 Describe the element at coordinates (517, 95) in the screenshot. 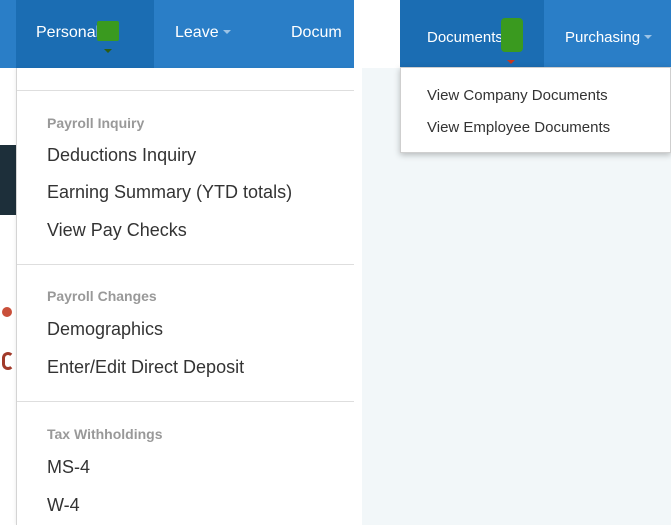

I see `menu-item-view-company-documents: View Company Documents` at that location.